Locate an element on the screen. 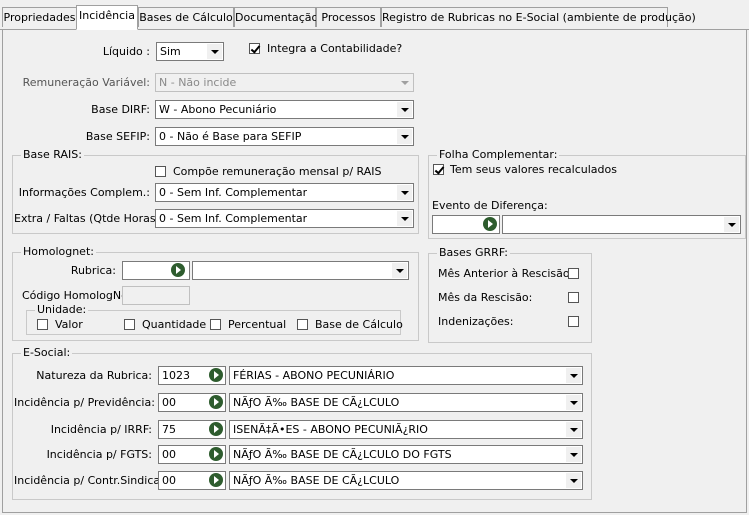 This screenshot has width=749, height=515. codigo-homolognet-input is located at coordinates (156, 295).